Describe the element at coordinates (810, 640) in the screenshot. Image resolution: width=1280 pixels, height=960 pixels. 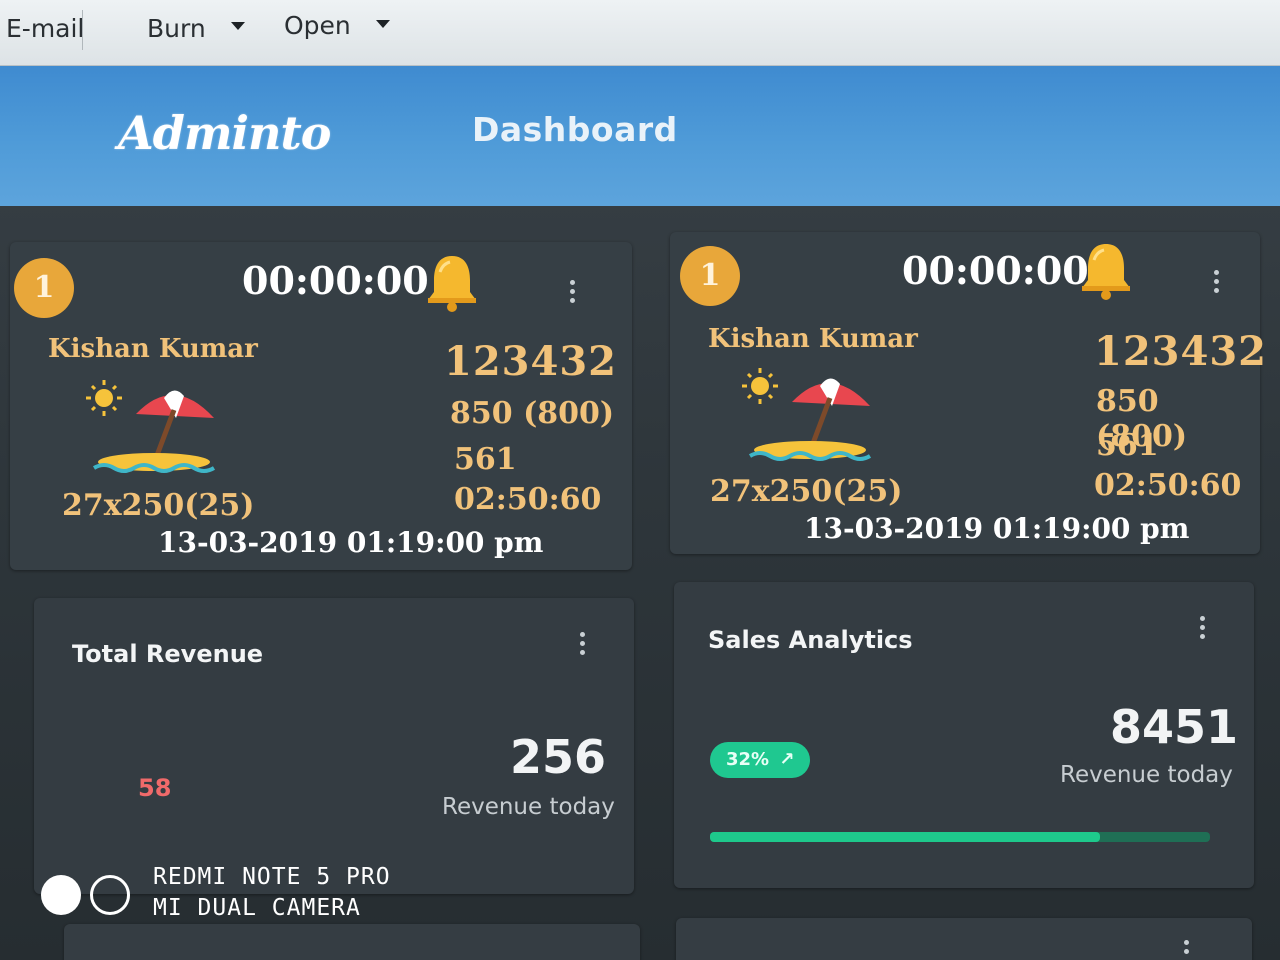
I see `card-title: Sales Analytics` at that location.